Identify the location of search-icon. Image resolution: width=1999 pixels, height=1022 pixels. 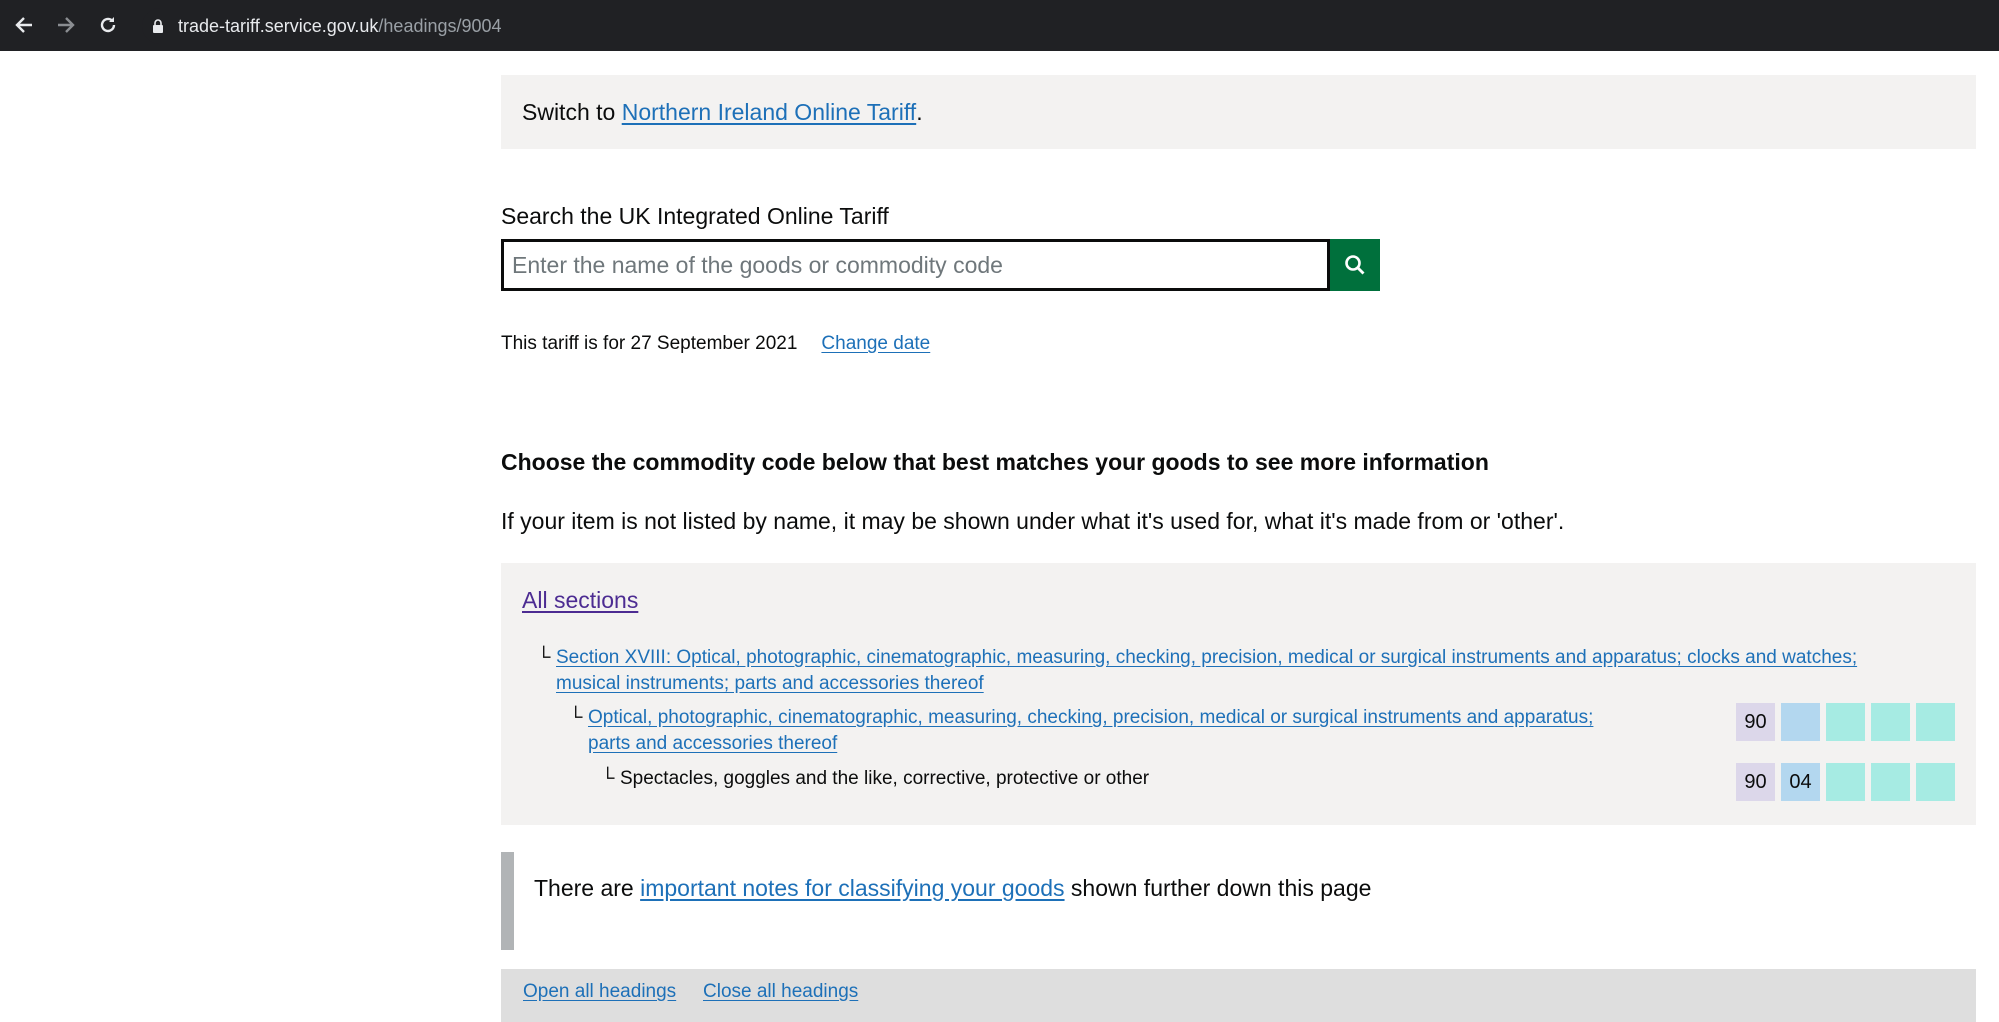
(1355, 265).